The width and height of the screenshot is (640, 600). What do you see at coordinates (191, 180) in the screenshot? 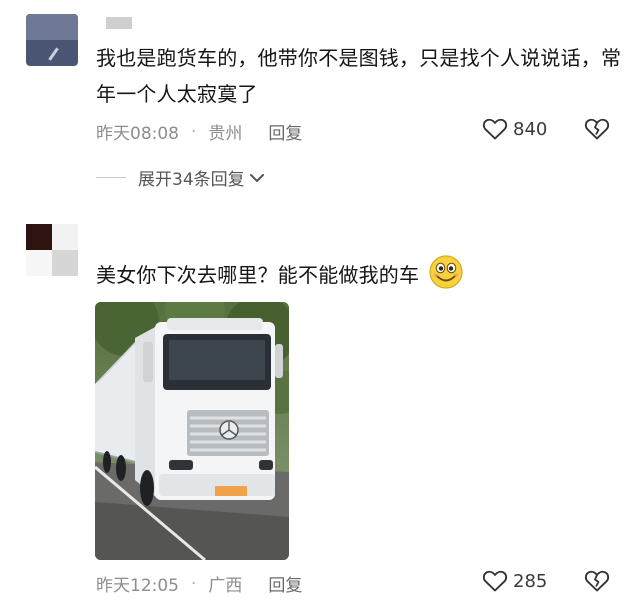
I see `expand-replies-label: 展开34条回复` at bounding box center [191, 180].